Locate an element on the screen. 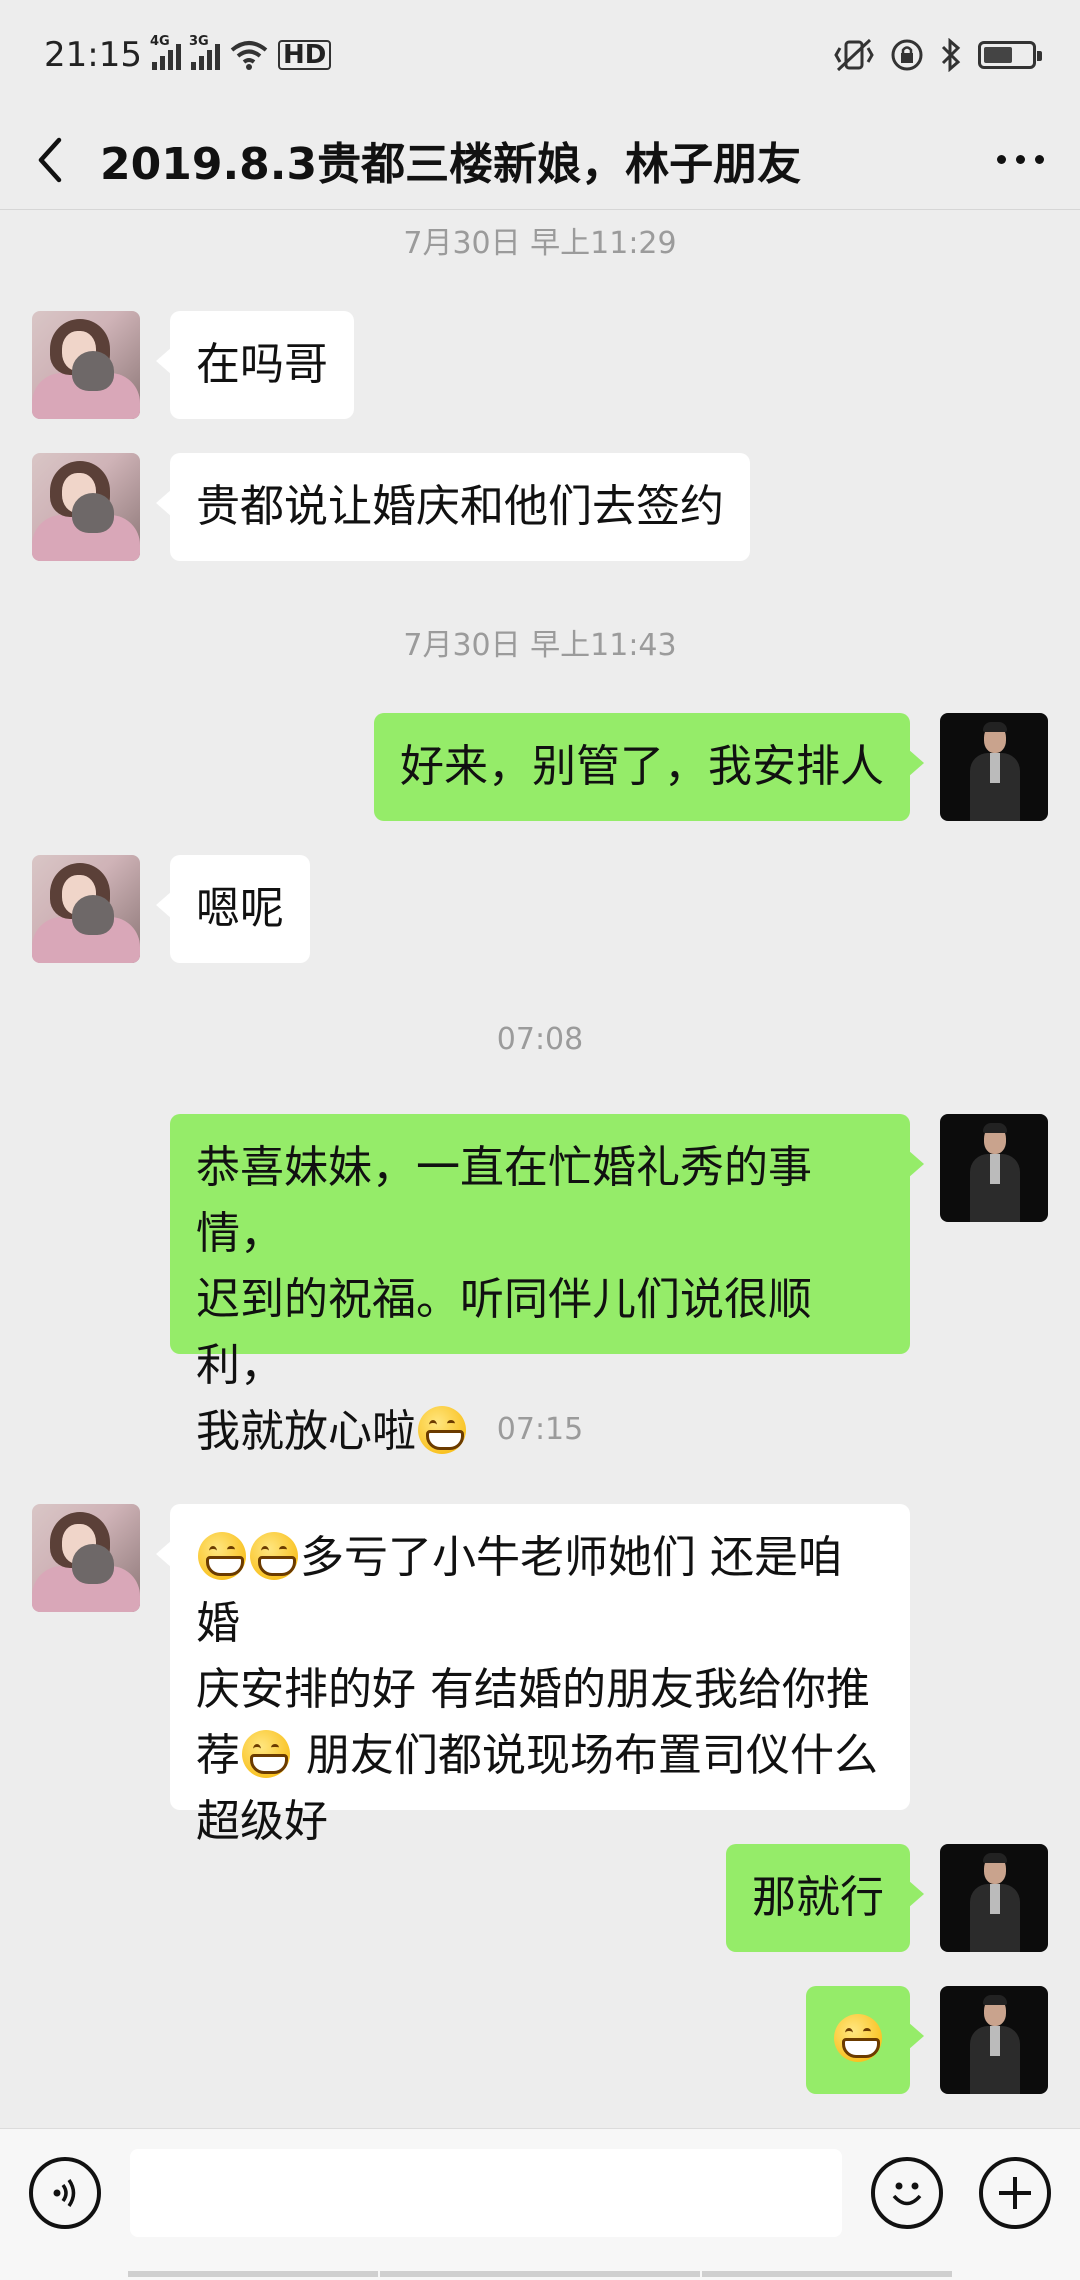 Image resolution: width=1080 pixels, height=2280 pixels. message-bubble-outgoing is located at coordinates (865, 2040).